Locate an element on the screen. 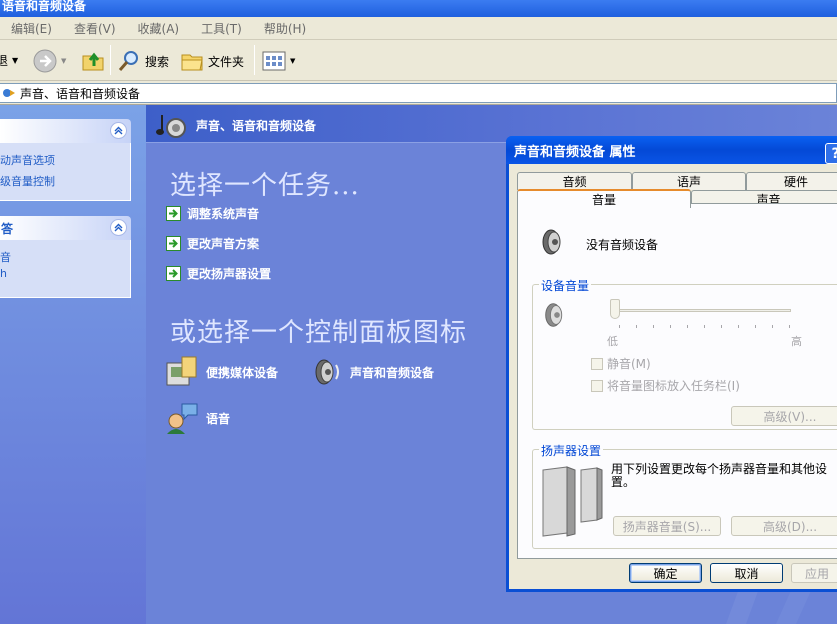 This screenshot has width=837, height=624. toolbar-separator is located at coordinates (254, 60).